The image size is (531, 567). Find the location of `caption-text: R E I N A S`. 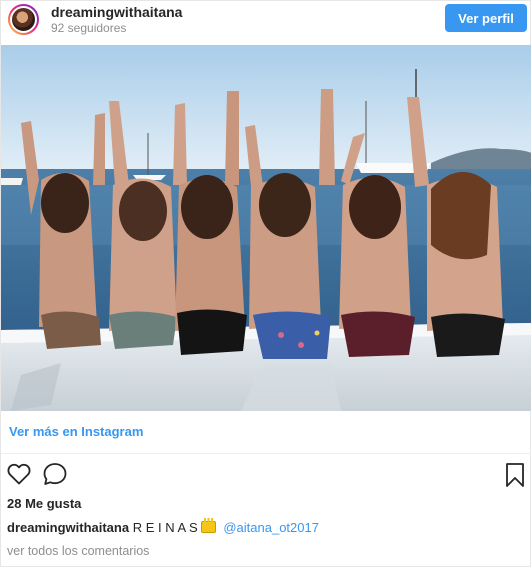

caption-text: R E I N A S is located at coordinates (165, 527).